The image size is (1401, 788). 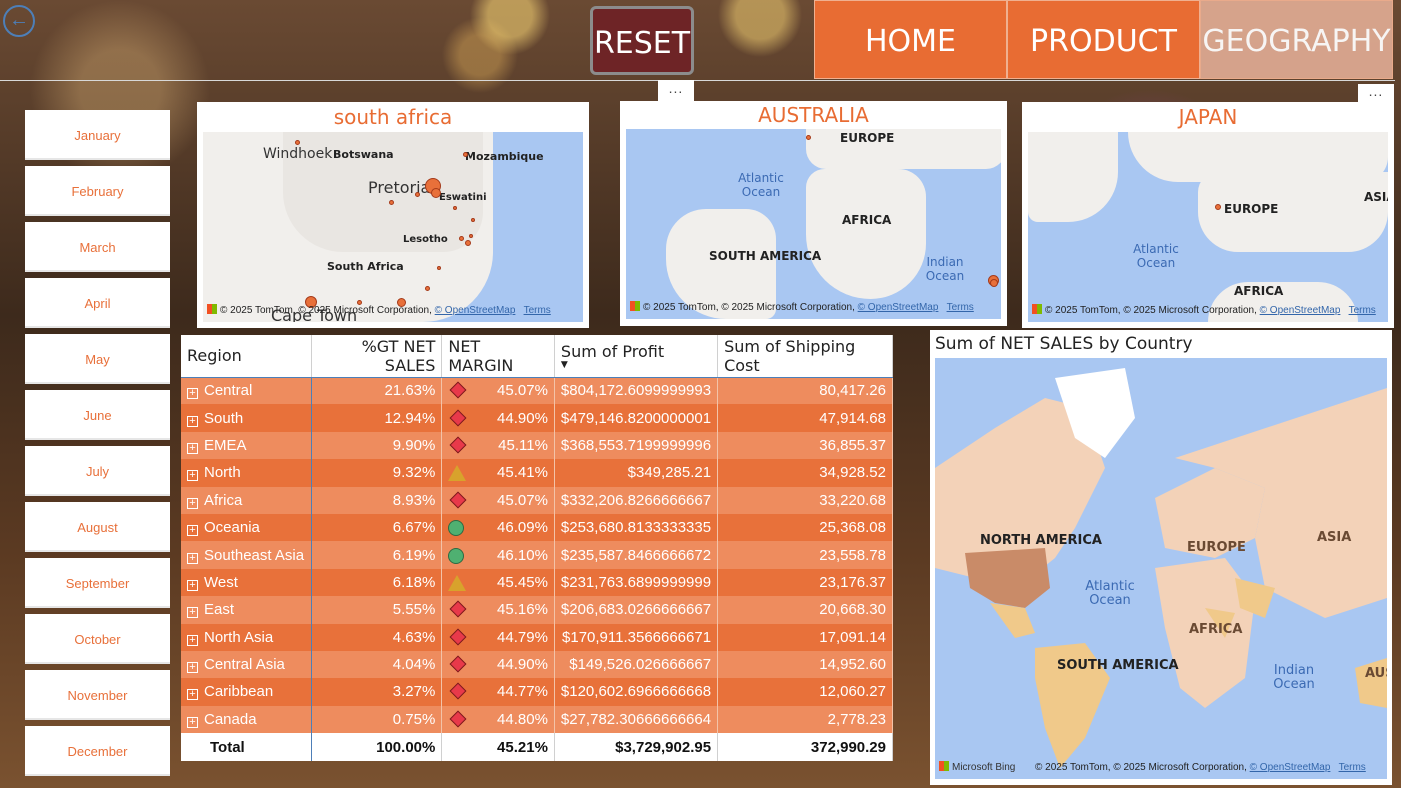 I want to click on shipping-cost-cell: 80,417.26, so click(x=805, y=391).